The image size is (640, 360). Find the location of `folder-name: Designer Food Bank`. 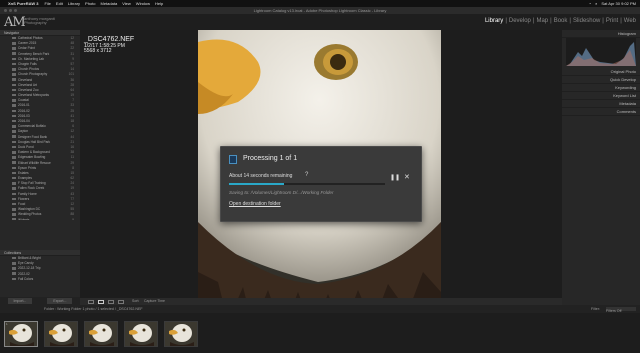

folder-name: Designer Food Bank is located at coordinates (33, 136).